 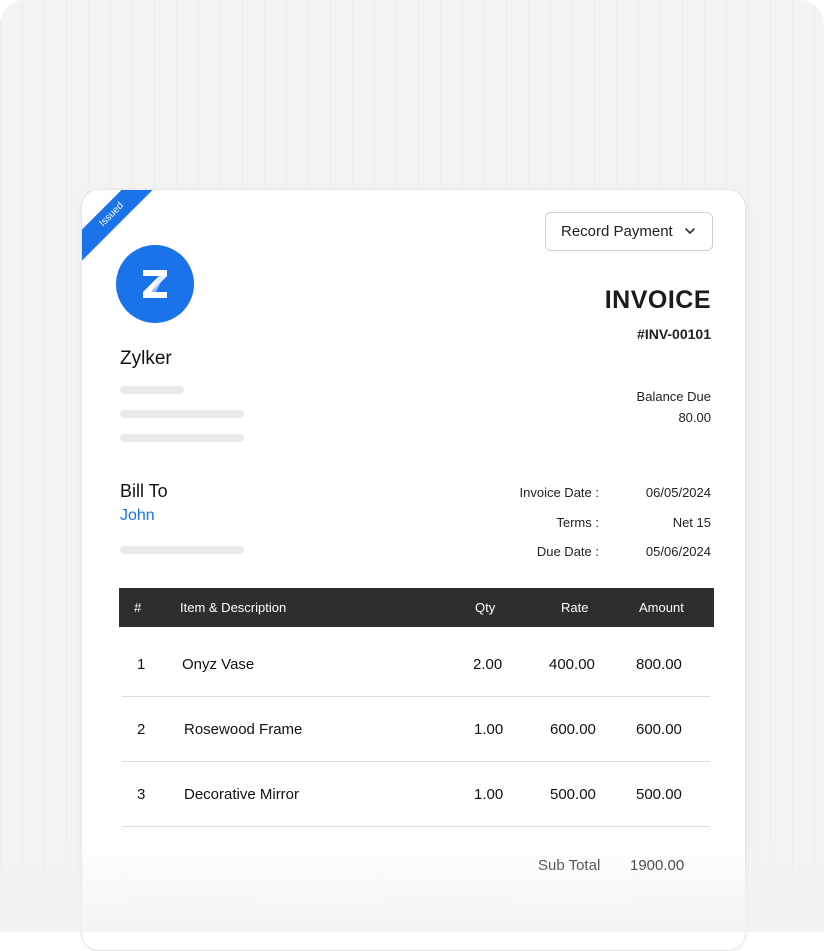 What do you see at coordinates (572, 664) in the screenshot?
I see `item-rate: 400.00` at bounding box center [572, 664].